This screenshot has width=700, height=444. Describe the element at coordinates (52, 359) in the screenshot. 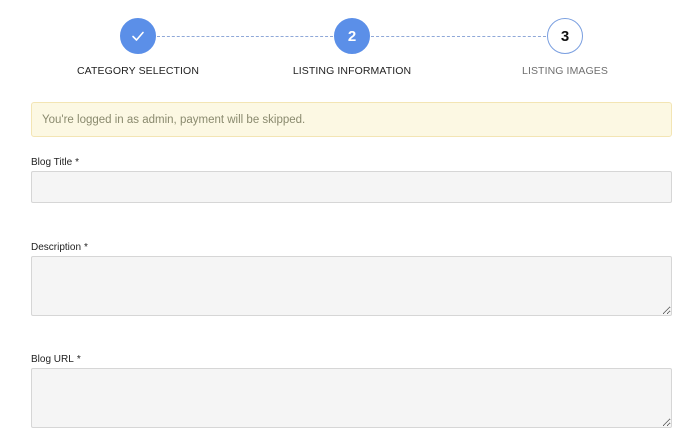

I see `blog-url-label-text: Blog URL` at that location.